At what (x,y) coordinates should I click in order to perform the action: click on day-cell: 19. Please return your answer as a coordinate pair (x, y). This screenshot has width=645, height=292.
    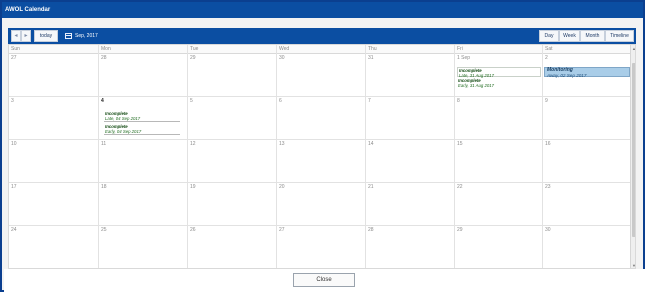
    Looking at the image, I should click on (231, 204).